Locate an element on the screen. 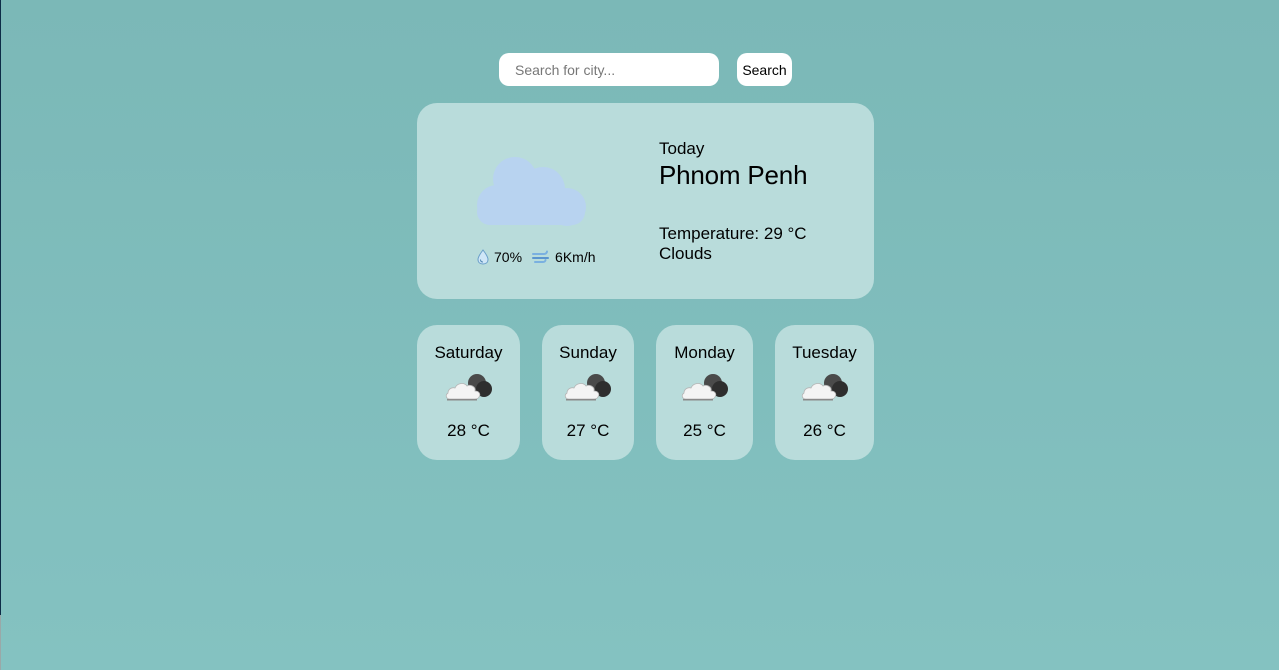 Image resolution: width=1279 pixels, height=670 pixels. wind-value: 6Km/h is located at coordinates (575, 257).